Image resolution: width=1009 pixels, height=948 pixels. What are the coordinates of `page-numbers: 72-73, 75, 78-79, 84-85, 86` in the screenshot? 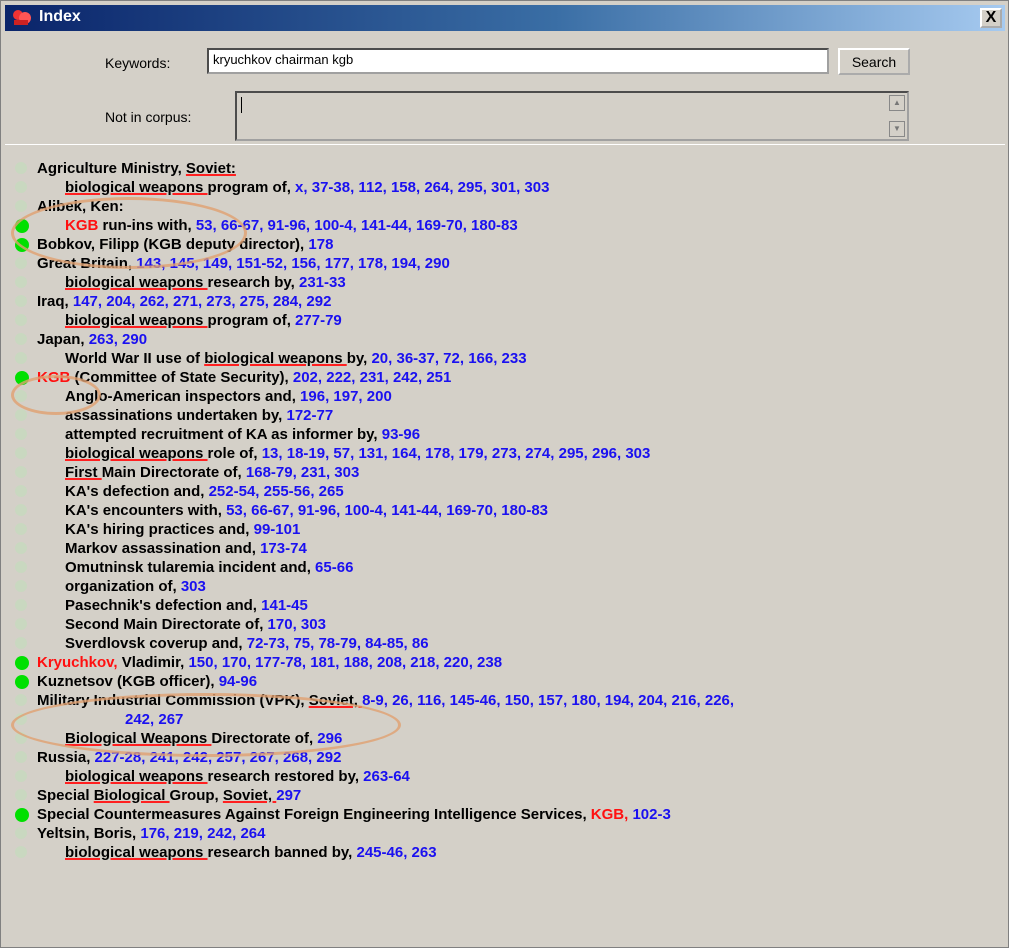 It's located at (338, 643).